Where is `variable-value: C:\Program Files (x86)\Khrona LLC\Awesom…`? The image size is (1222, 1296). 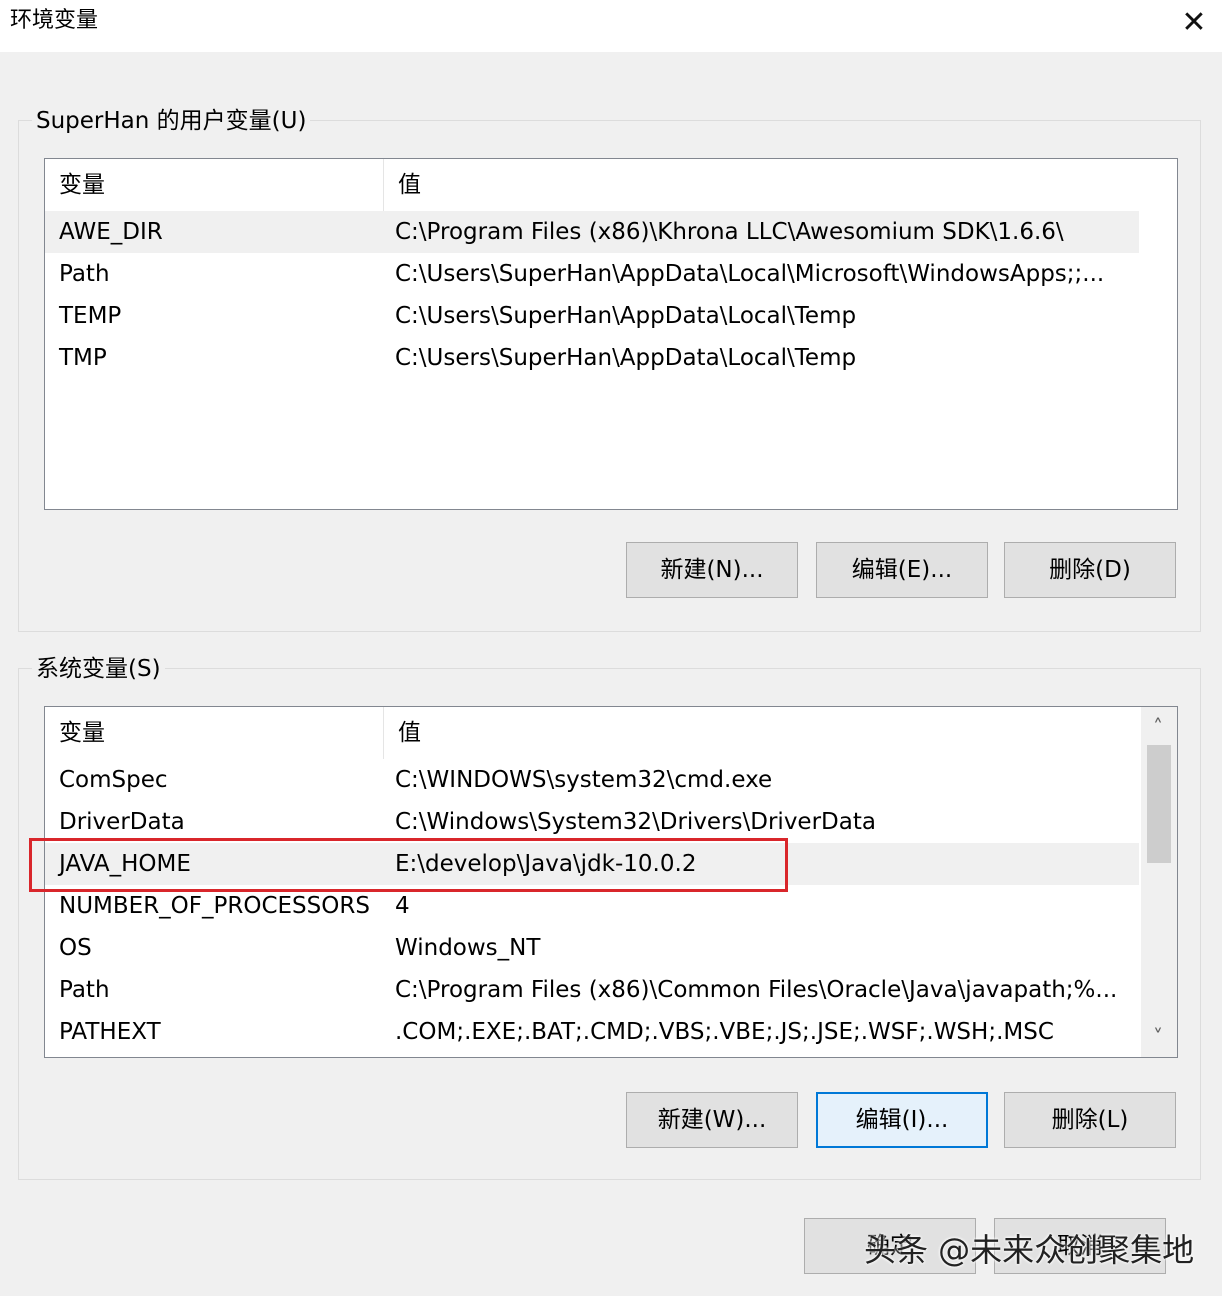
variable-value: C:\Program Files (x86)\Khrona LLC\Awesom… is located at coordinates (729, 232).